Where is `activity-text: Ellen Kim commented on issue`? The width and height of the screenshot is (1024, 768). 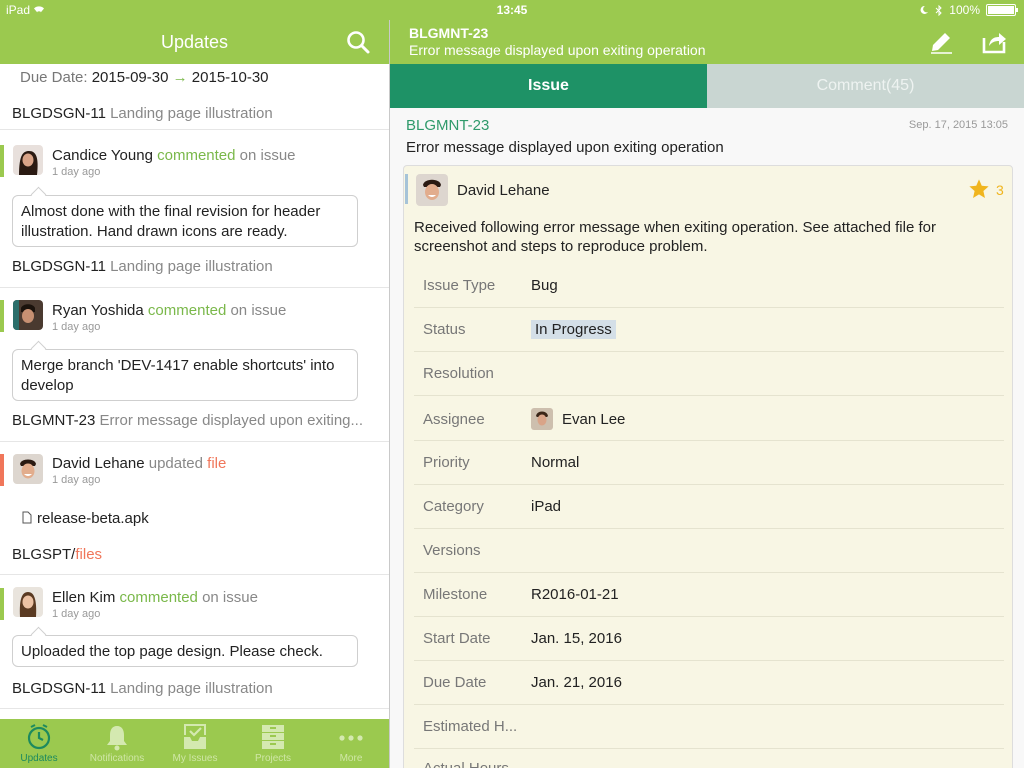 activity-text: Ellen Kim commented on issue is located at coordinates (155, 597).